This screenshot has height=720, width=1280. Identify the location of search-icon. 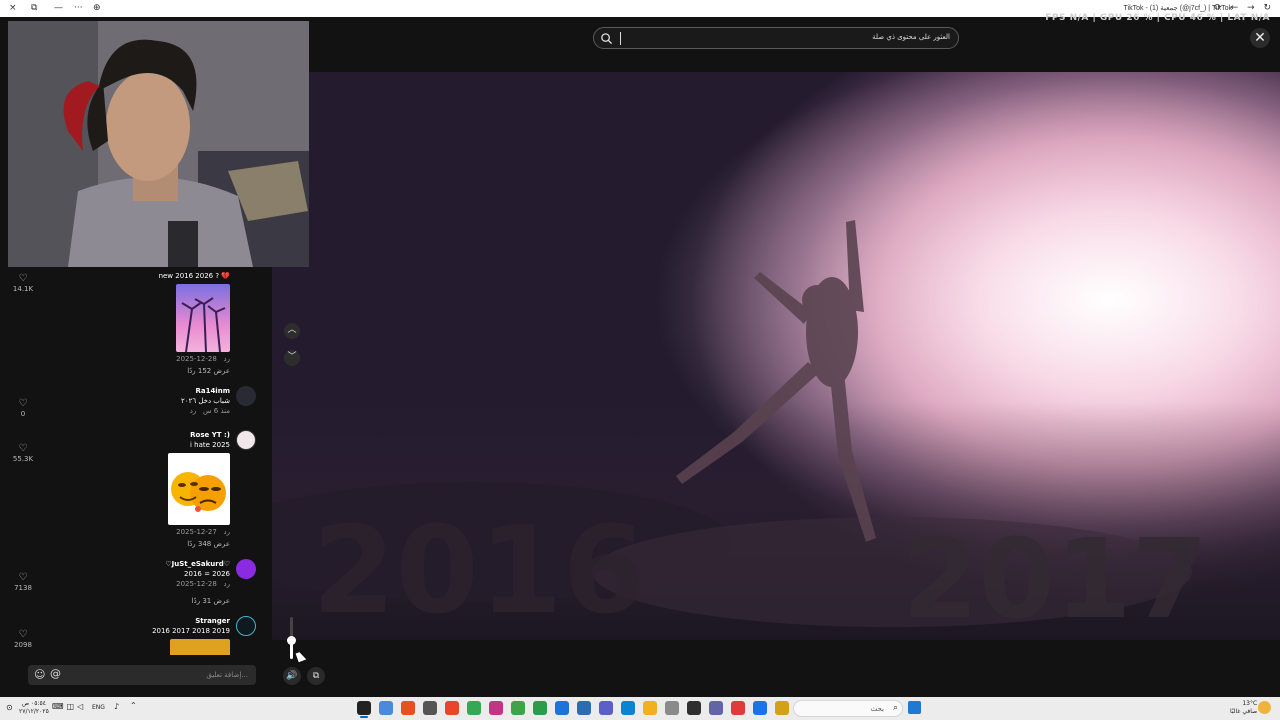
(607, 39).